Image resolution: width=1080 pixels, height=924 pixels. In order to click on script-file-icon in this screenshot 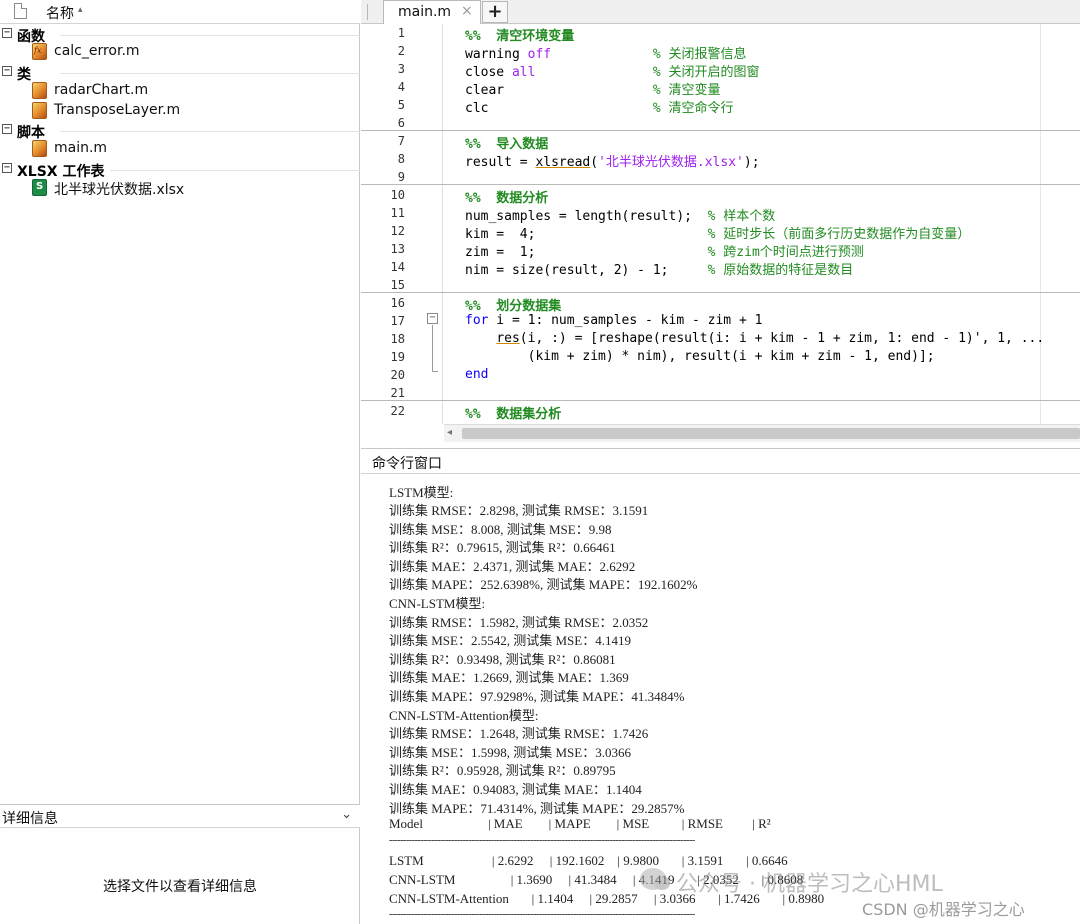, I will do `click(39, 148)`.